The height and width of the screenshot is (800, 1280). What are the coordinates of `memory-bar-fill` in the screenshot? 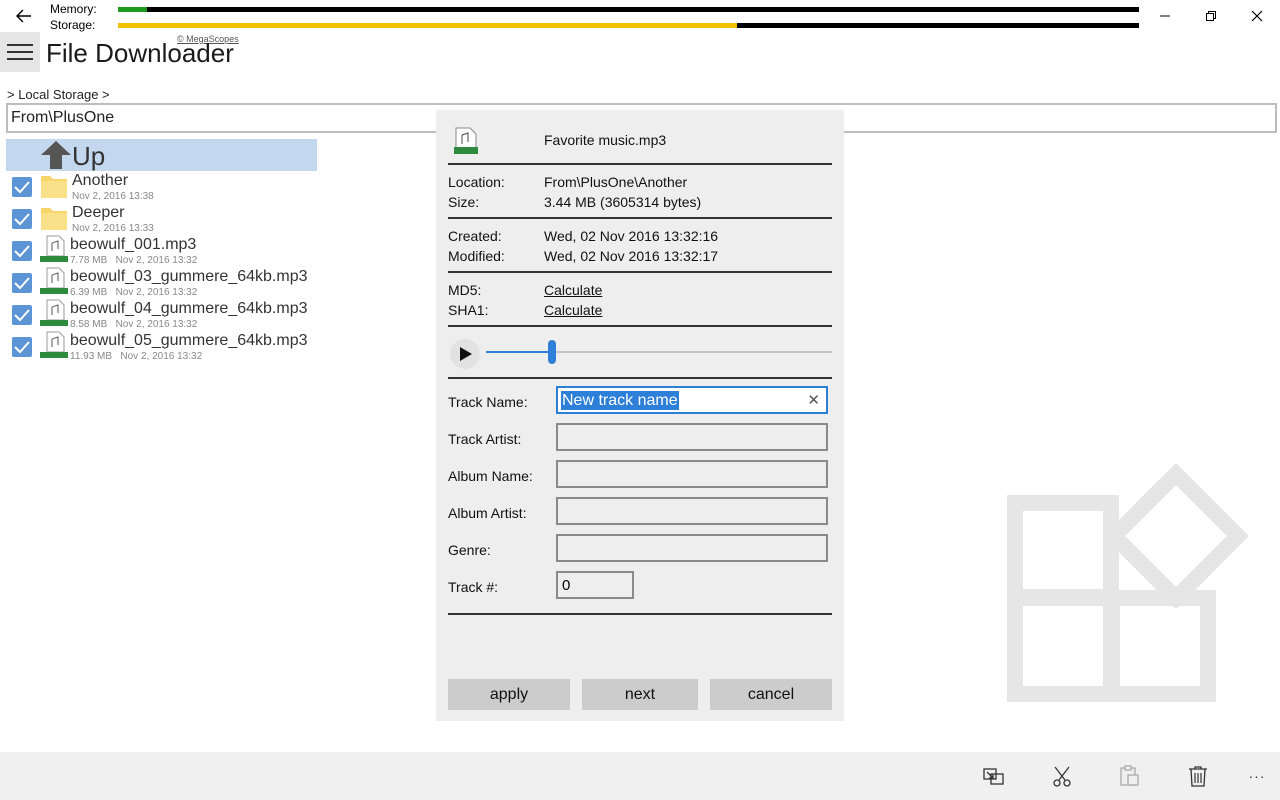 It's located at (132, 9).